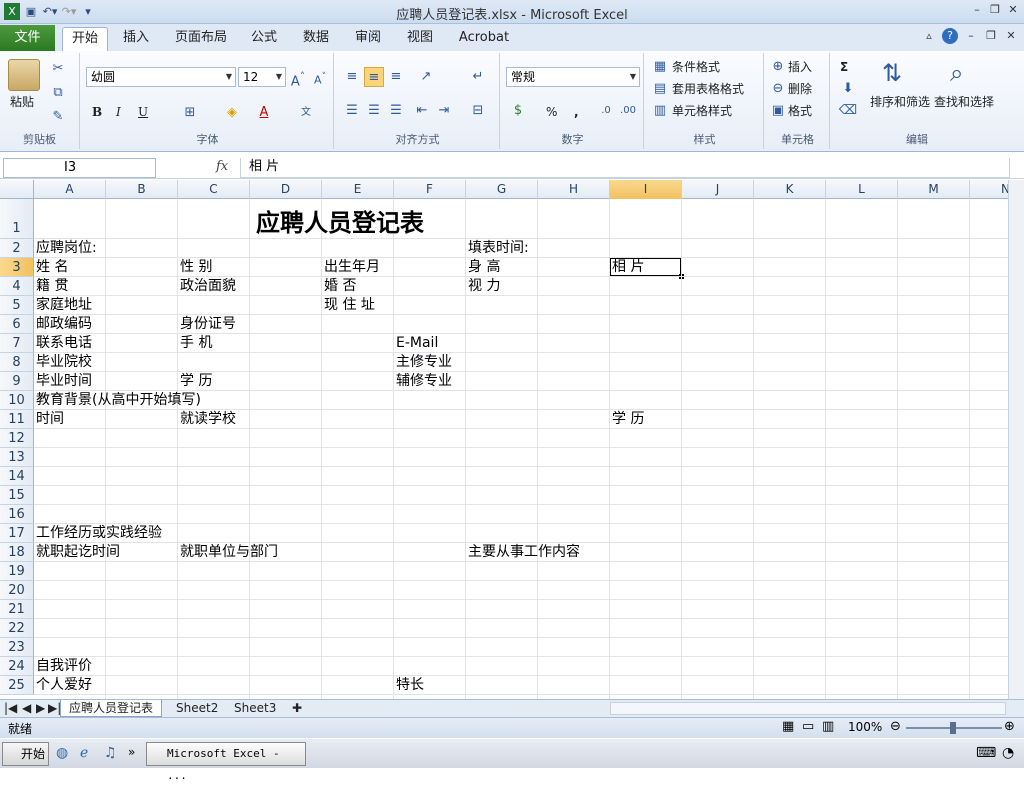 This screenshot has height=787, width=1024. I want to click on italic-button: I, so click(118, 113).